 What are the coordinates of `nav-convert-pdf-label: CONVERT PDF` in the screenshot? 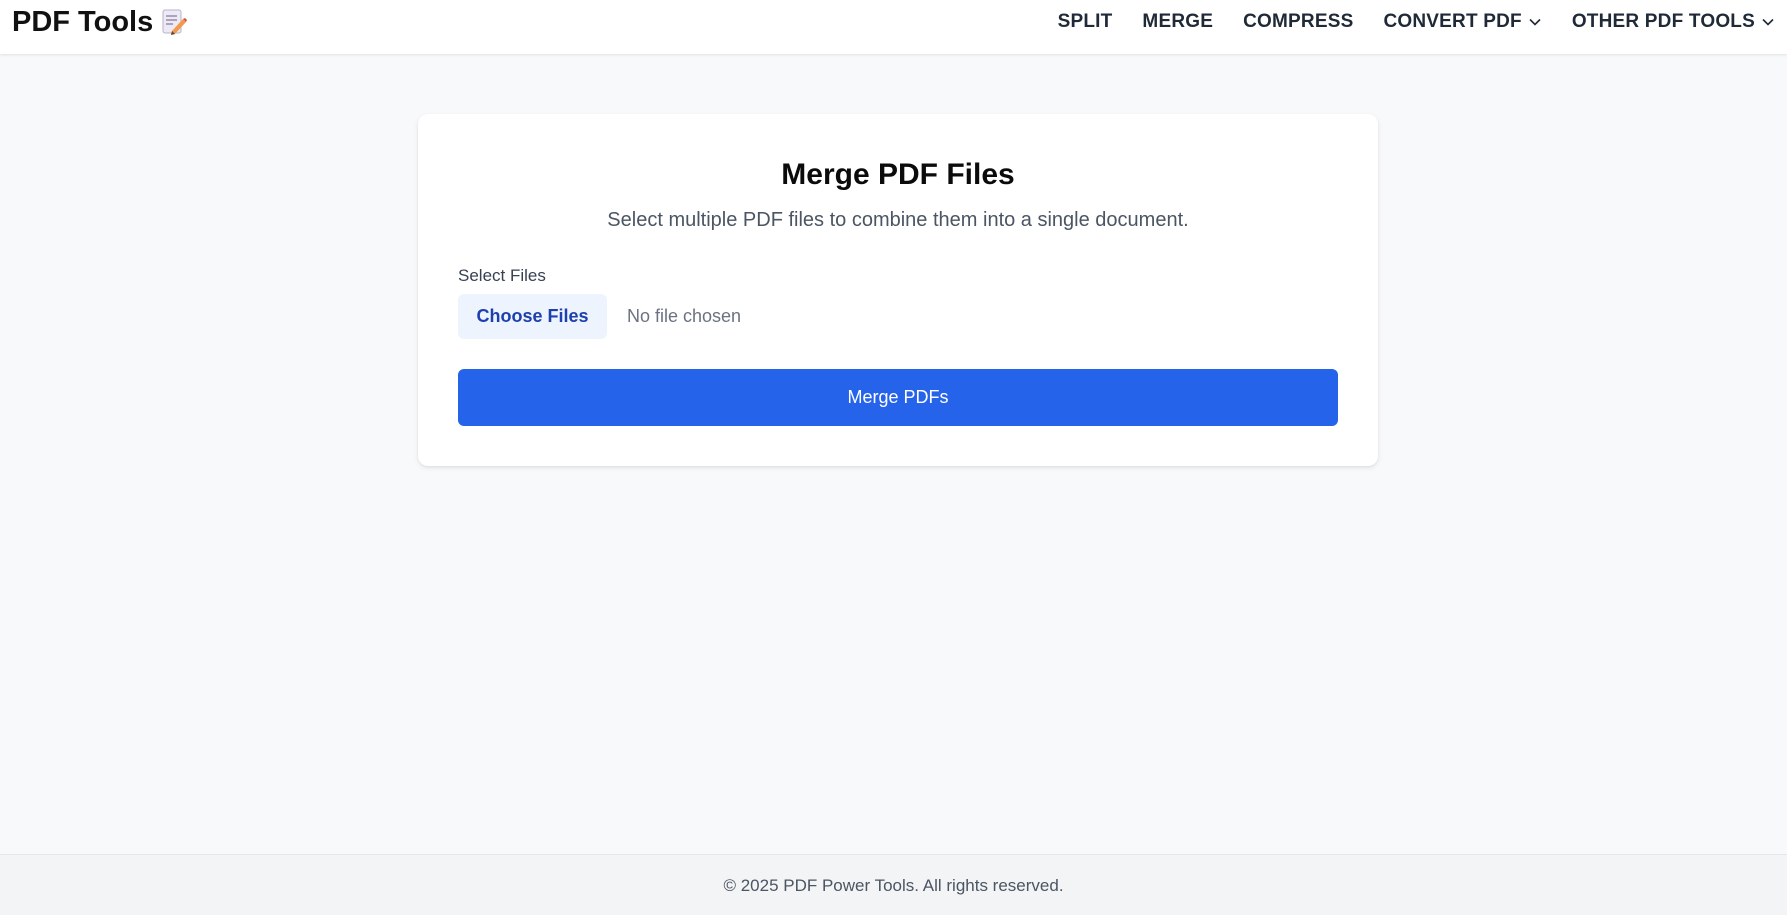 It's located at (1452, 21).